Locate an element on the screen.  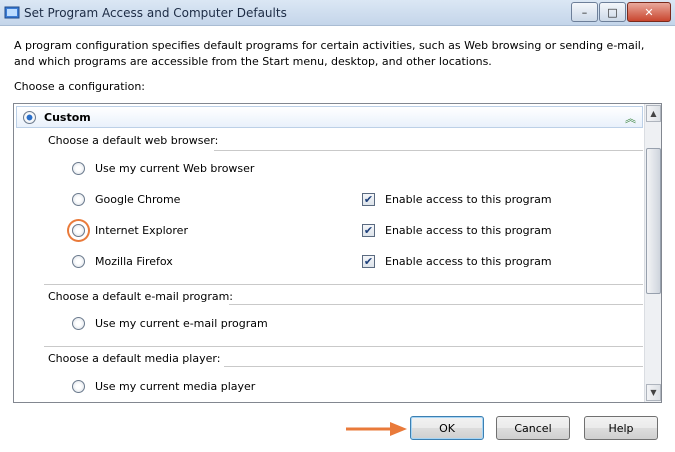
close-button: ✕ is located at coordinates (649, 12).